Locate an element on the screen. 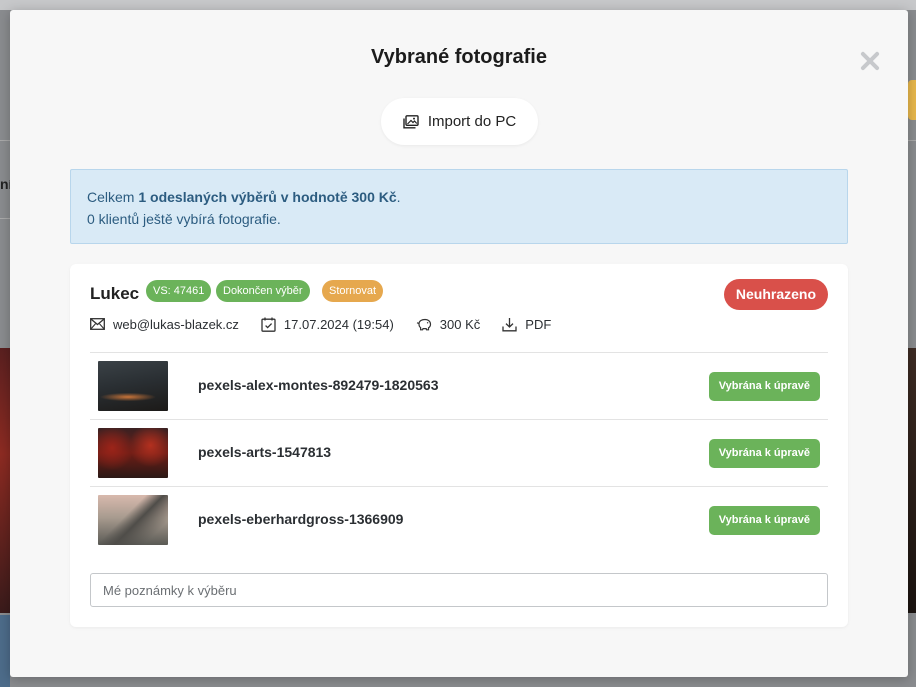  selection-notes-input is located at coordinates (459, 590).